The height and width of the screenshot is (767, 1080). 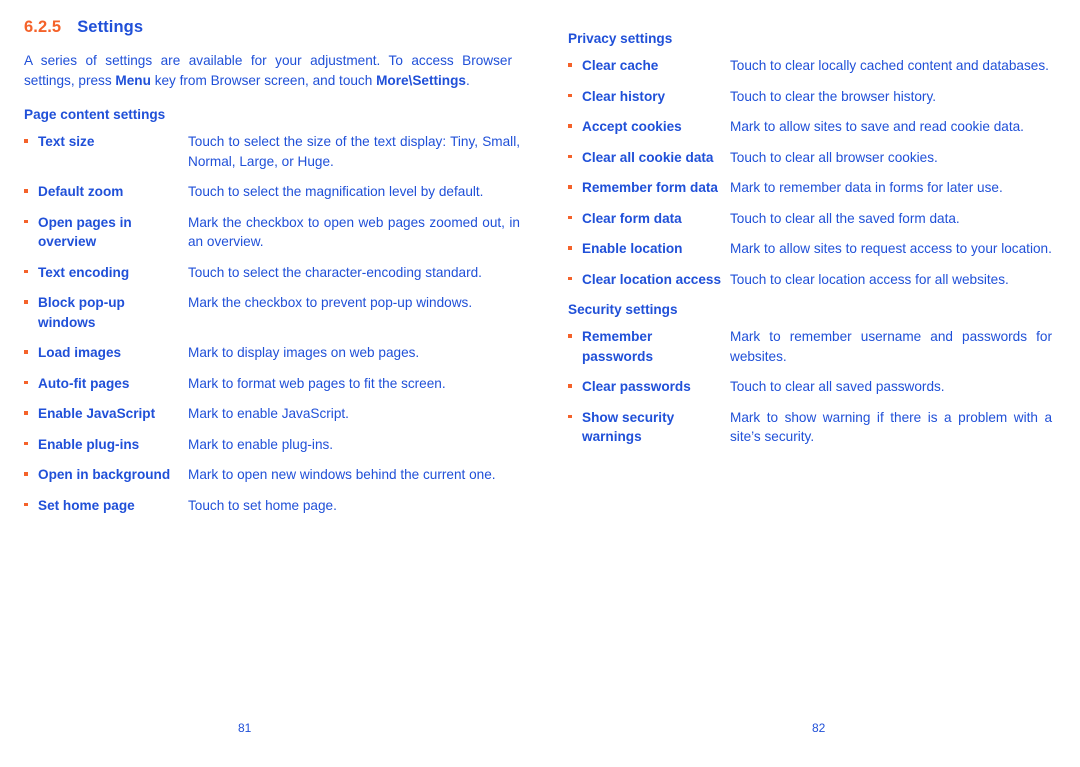 I want to click on setting-term: Clear cache, so click(x=656, y=66).